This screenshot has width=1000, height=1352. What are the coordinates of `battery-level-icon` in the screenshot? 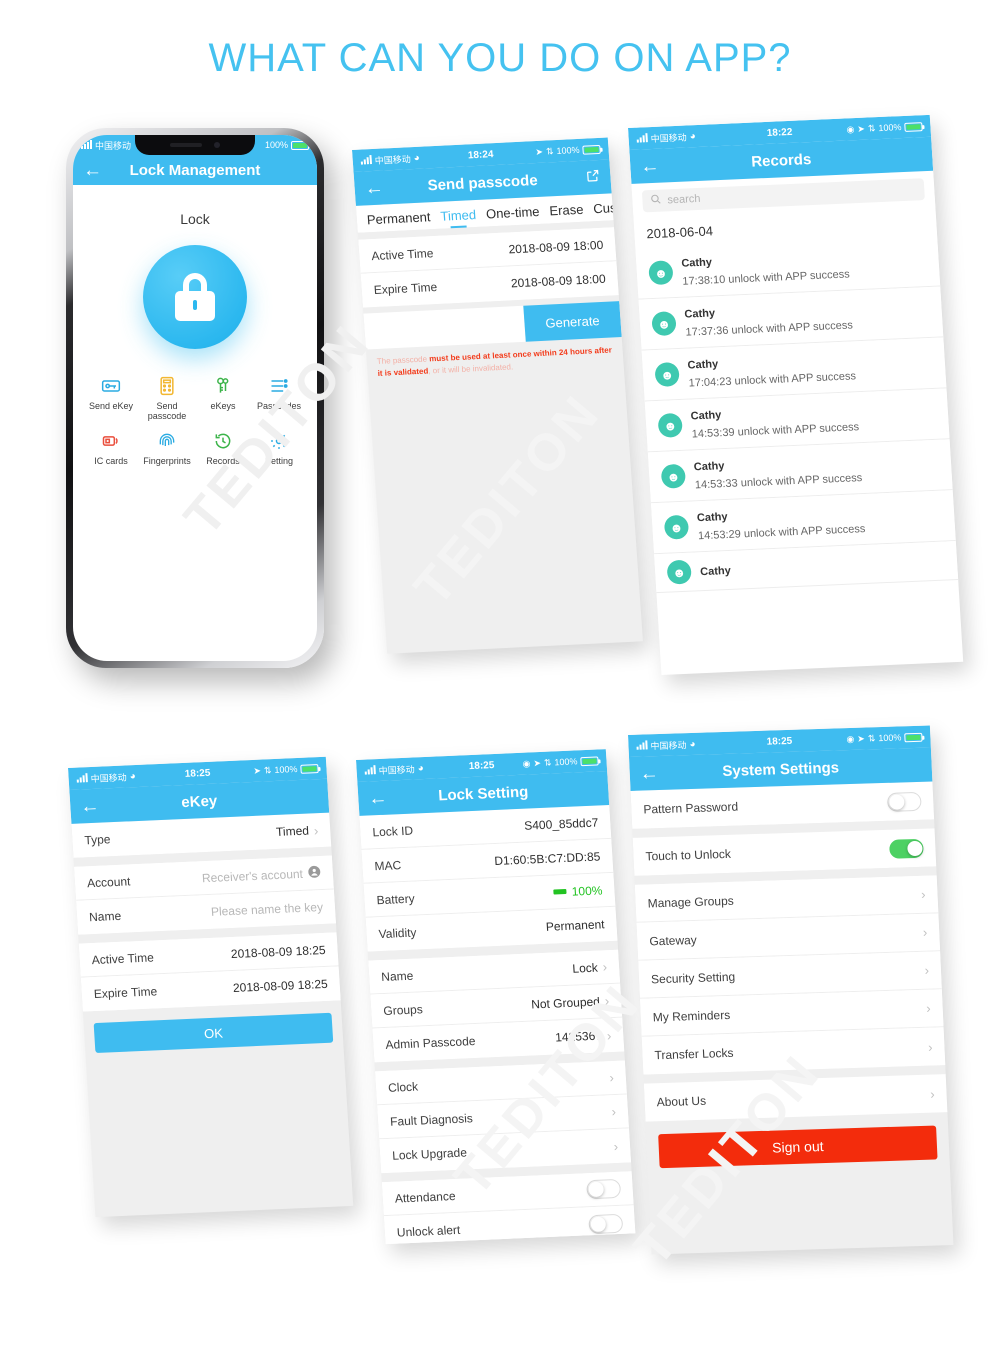 It's located at (560, 891).